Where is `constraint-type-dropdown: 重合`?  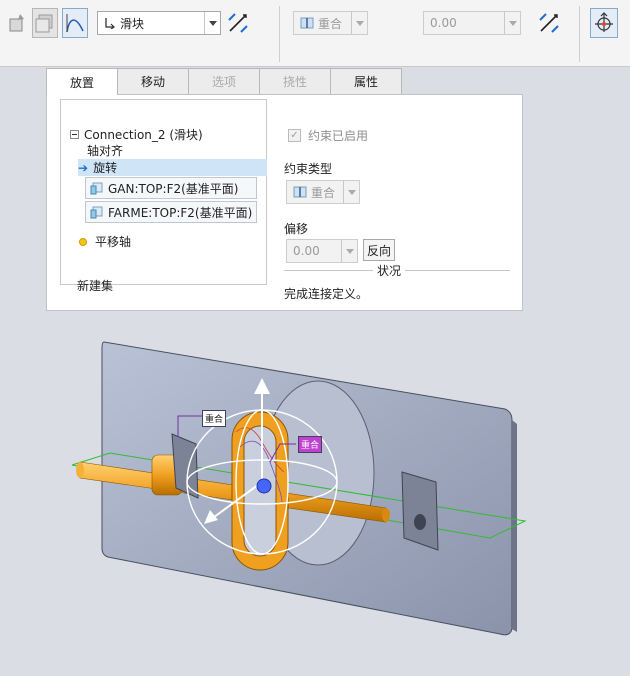 constraint-type-dropdown: 重合 is located at coordinates (323, 192).